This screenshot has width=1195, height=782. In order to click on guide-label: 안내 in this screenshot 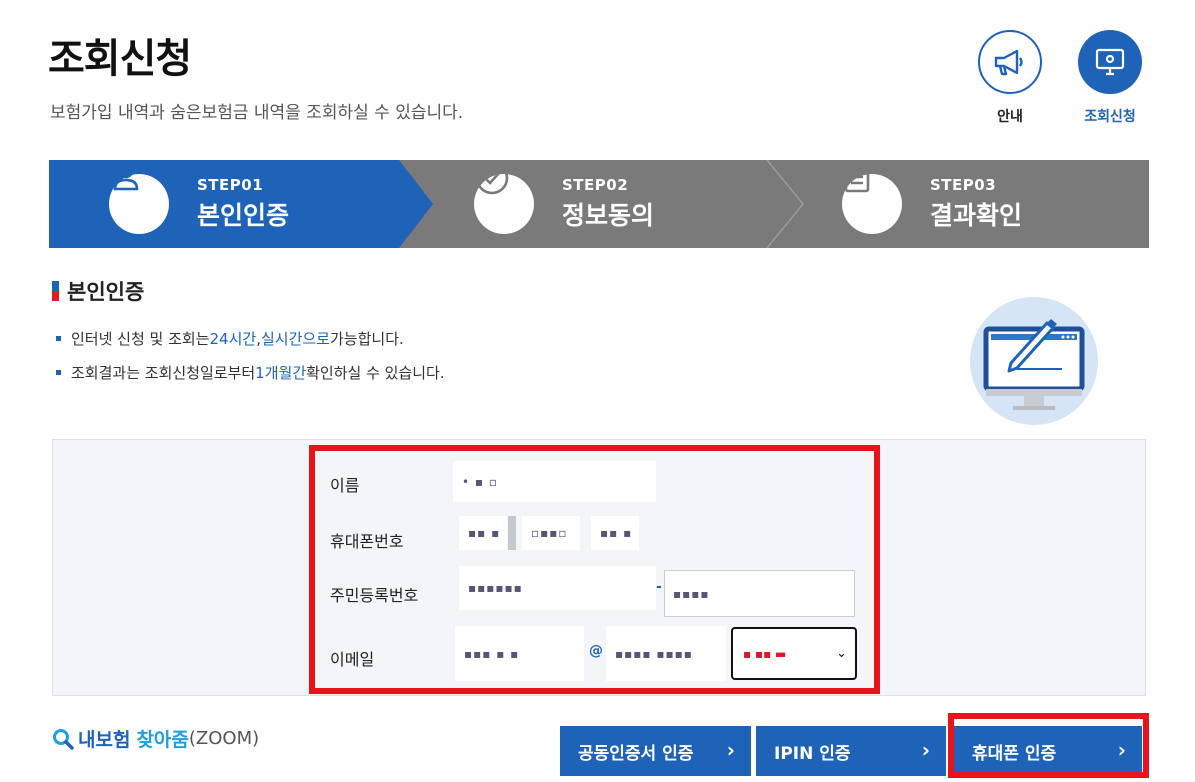, I will do `click(1010, 117)`.